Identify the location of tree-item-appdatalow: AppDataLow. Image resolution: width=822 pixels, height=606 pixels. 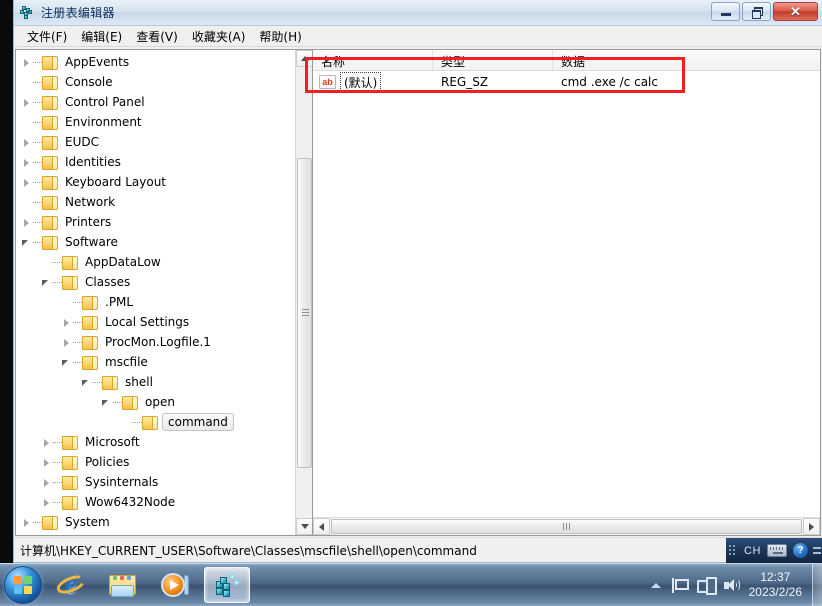
(155, 262).